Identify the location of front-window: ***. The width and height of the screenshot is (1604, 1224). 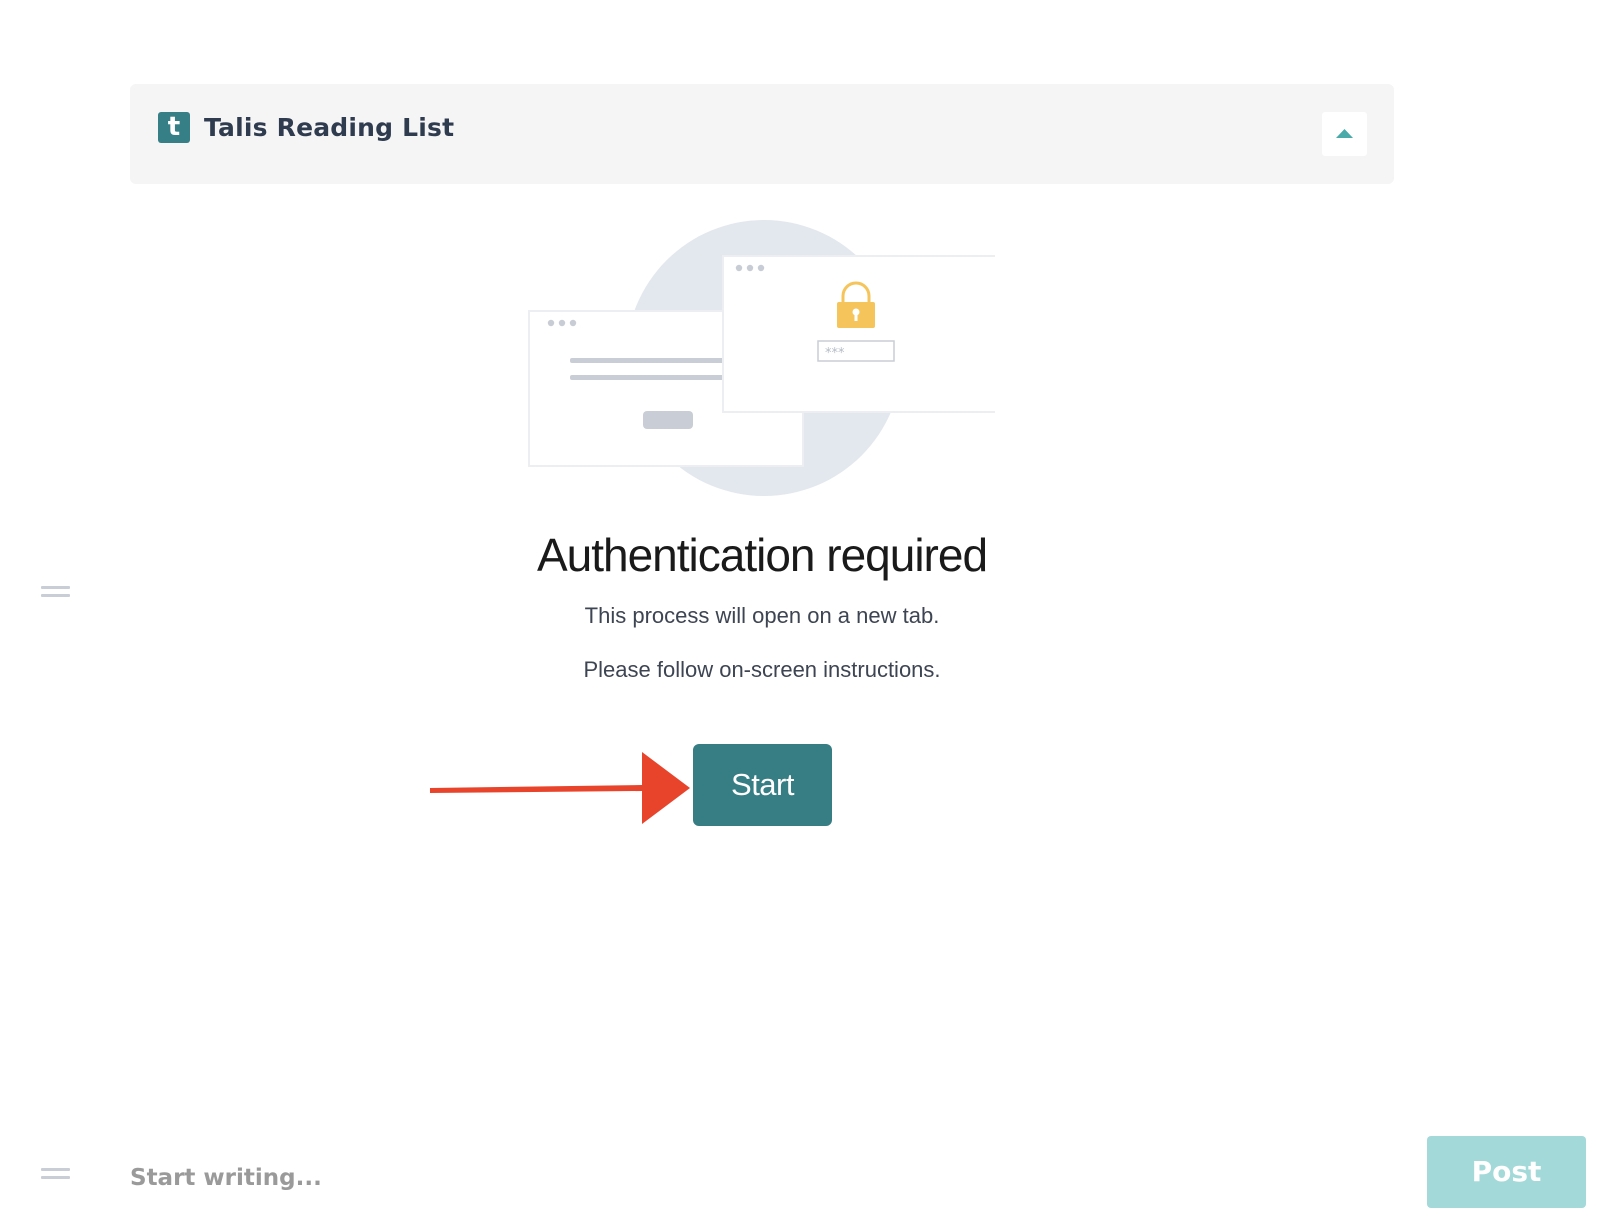
(858, 334).